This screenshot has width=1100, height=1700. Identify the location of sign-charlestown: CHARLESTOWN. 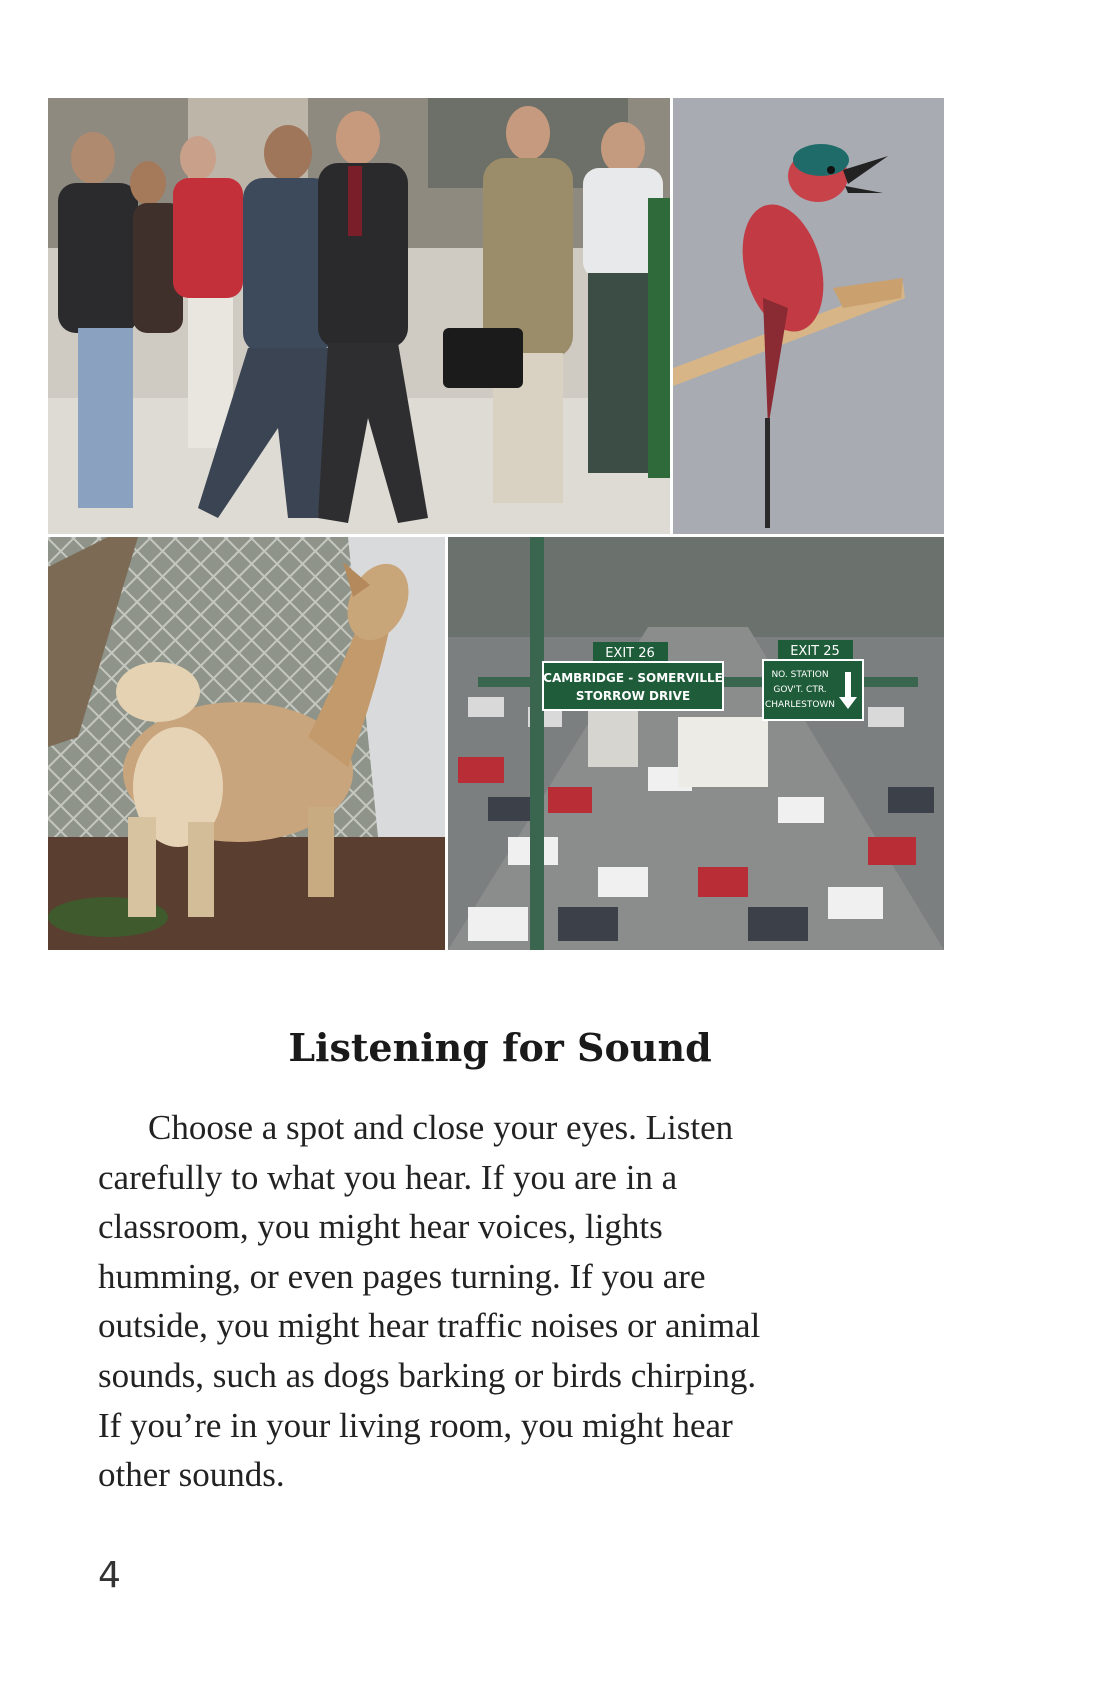
(800, 705).